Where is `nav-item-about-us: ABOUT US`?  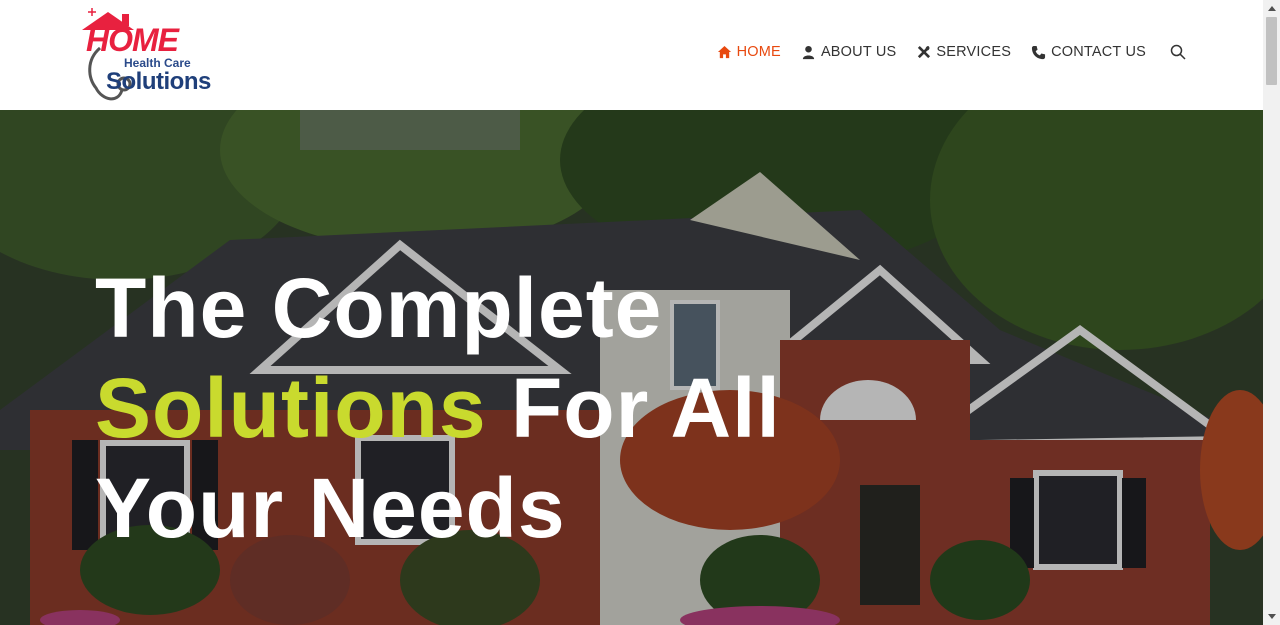 nav-item-about-us: ABOUT US is located at coordinates (848, 52).